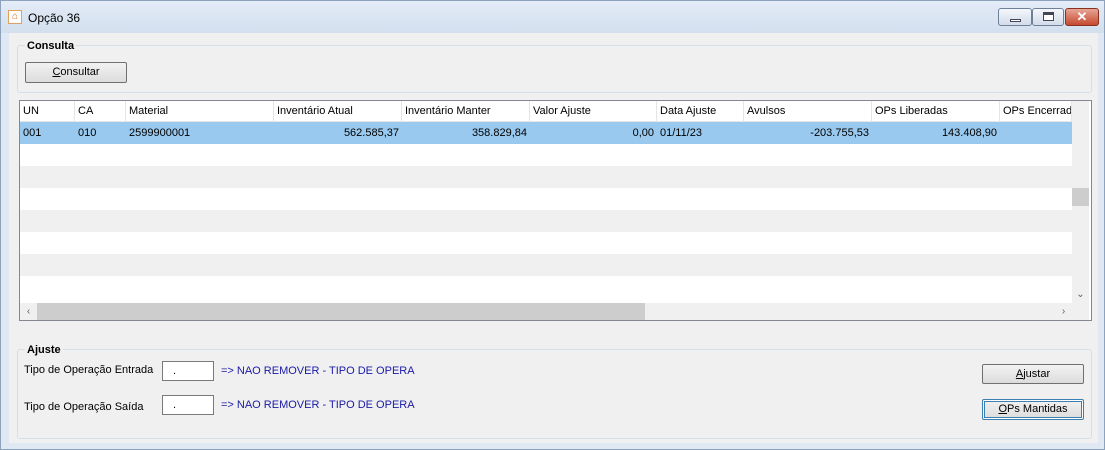 The width and height of the screenshot is (1105, 450). Describe the element at coordinates (1063, 311) in the screenshot. I see `scroll-right-icon: ›` at that location.